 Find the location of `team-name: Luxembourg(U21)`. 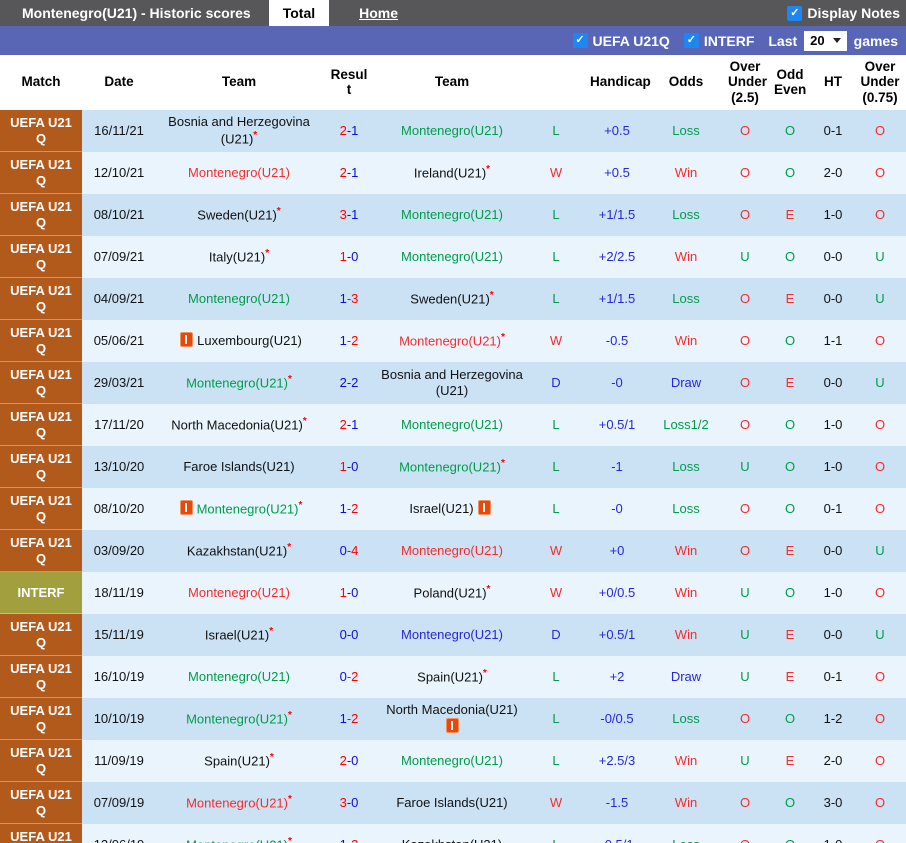

team-name: Luxembourg(U21) is located at coordinates (249, 340).